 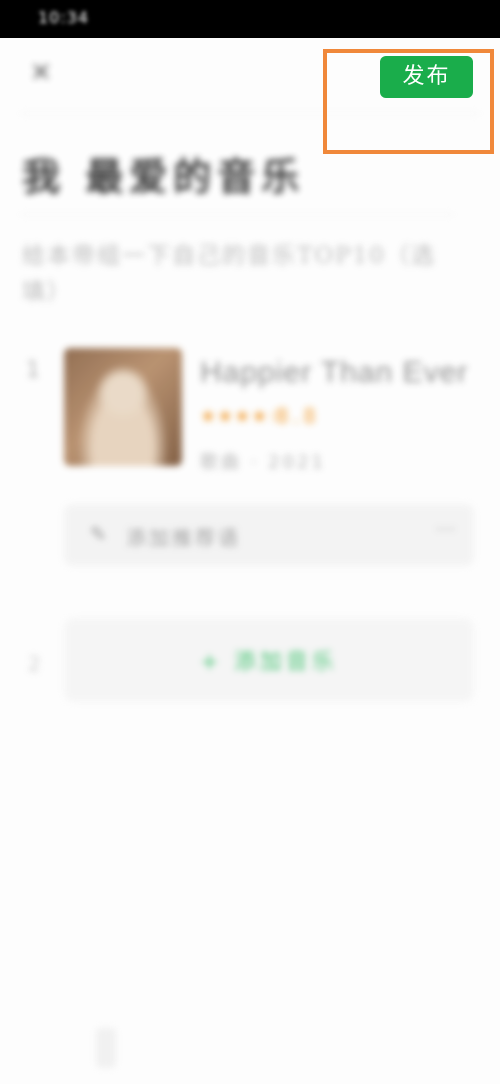 What do you see at coordinates (43, 73) in the screenshot?
I see `close-icon: ✕` at bounding box center [43, 73].